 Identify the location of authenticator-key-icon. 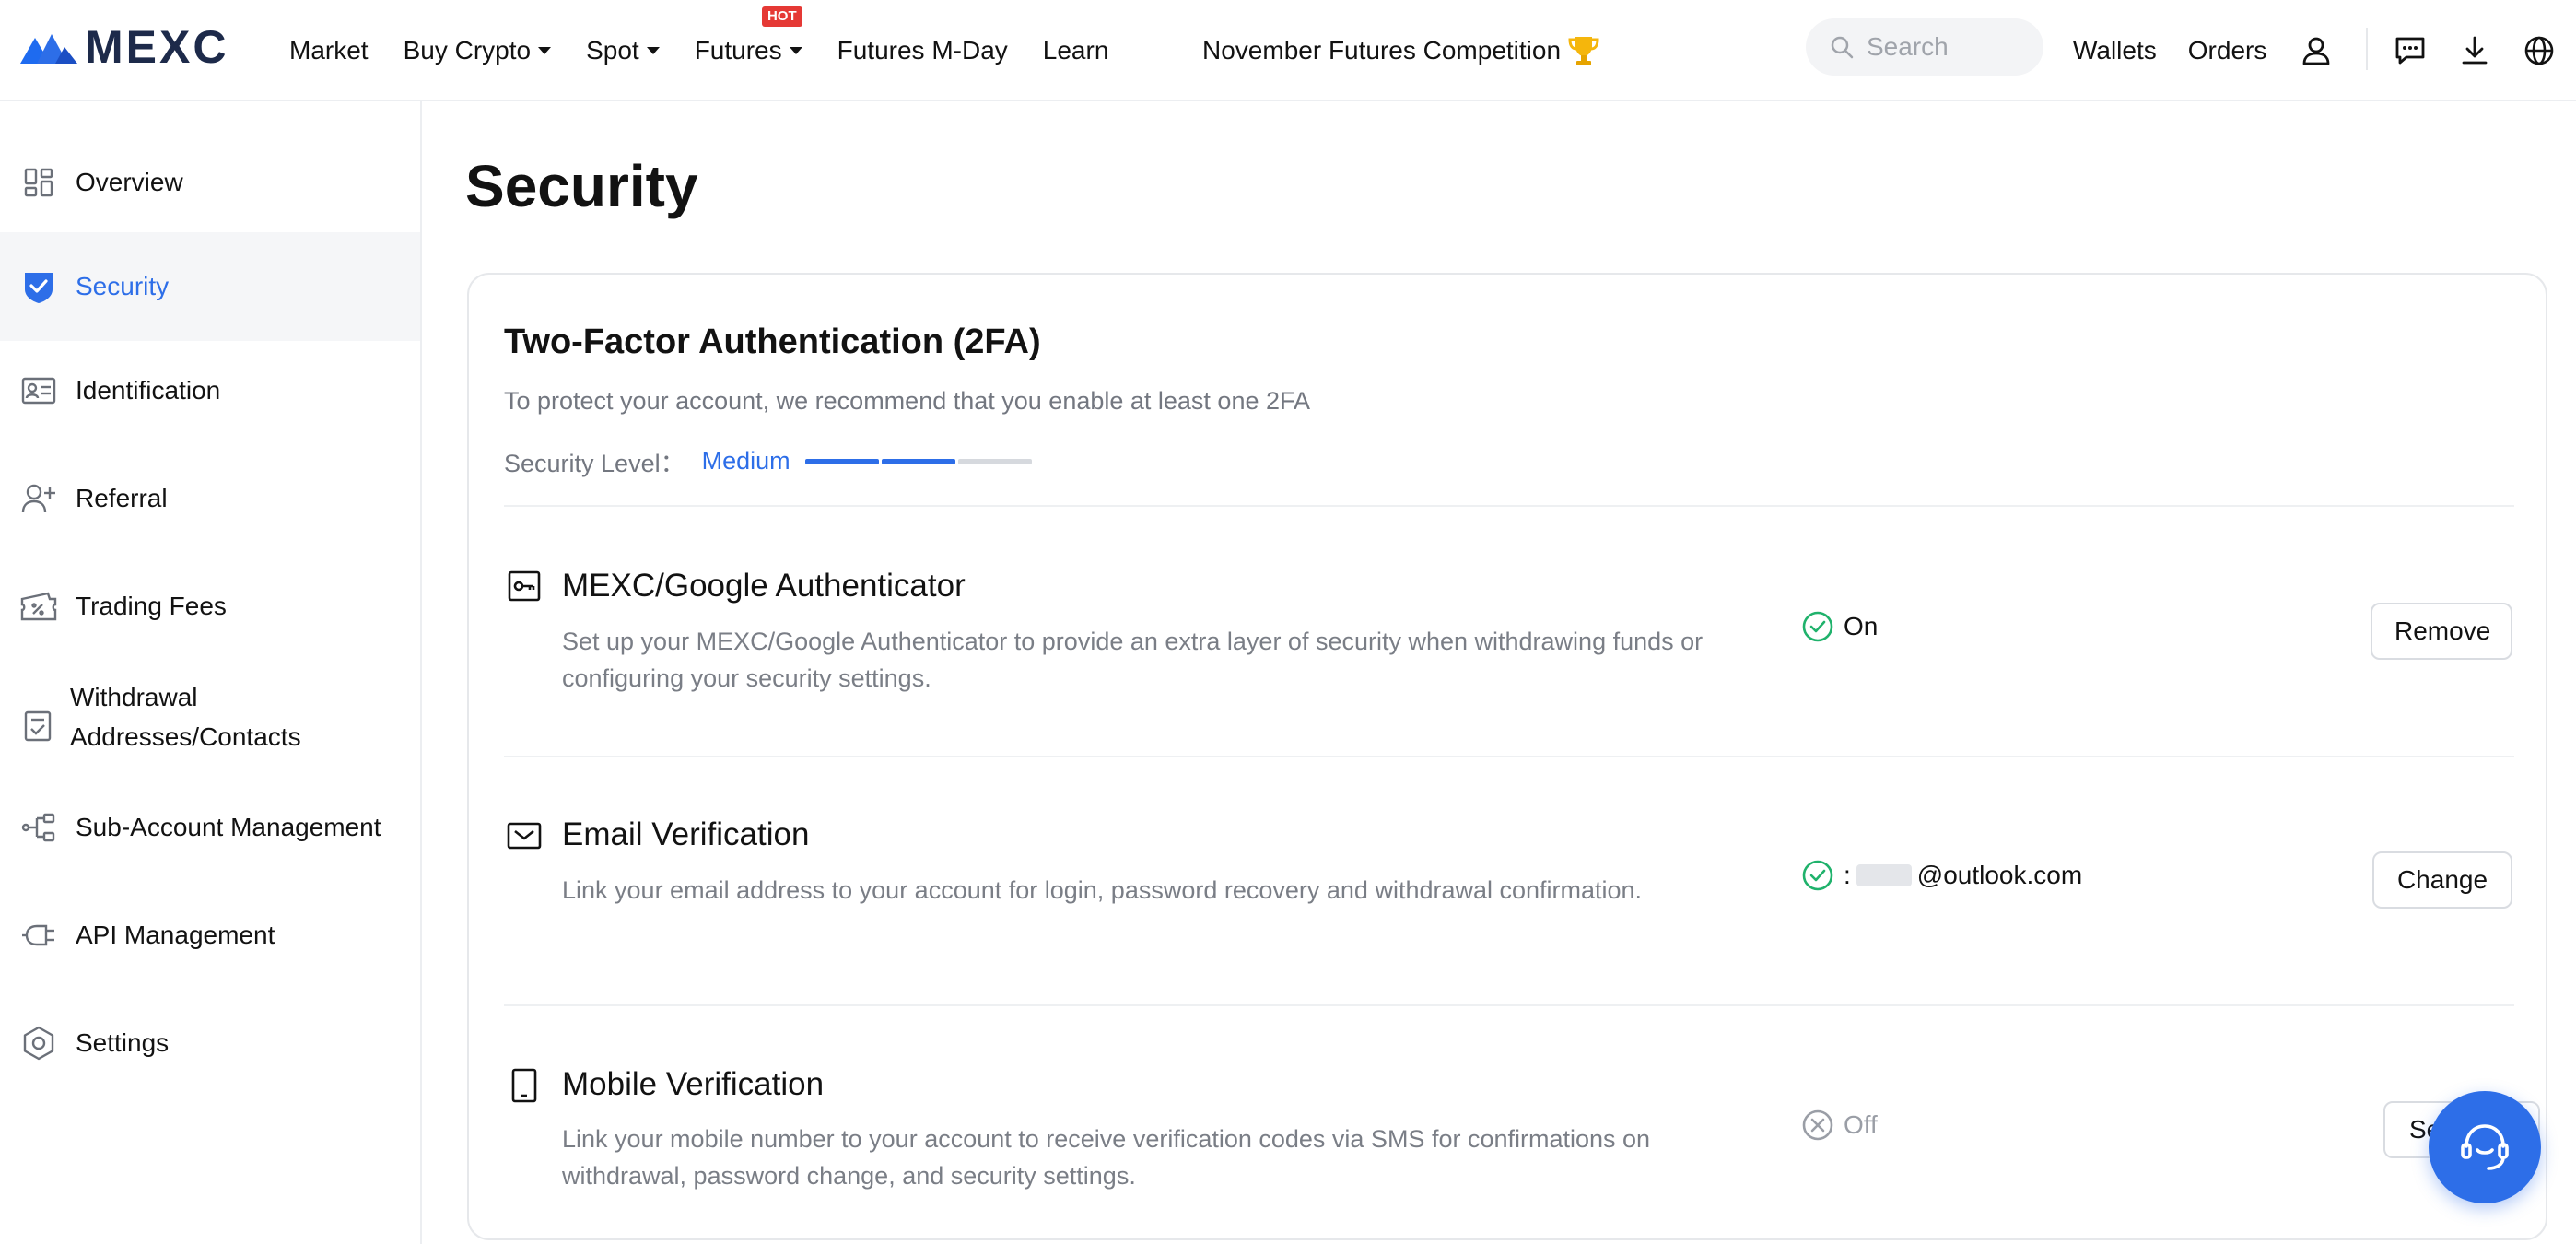
(524, 586).